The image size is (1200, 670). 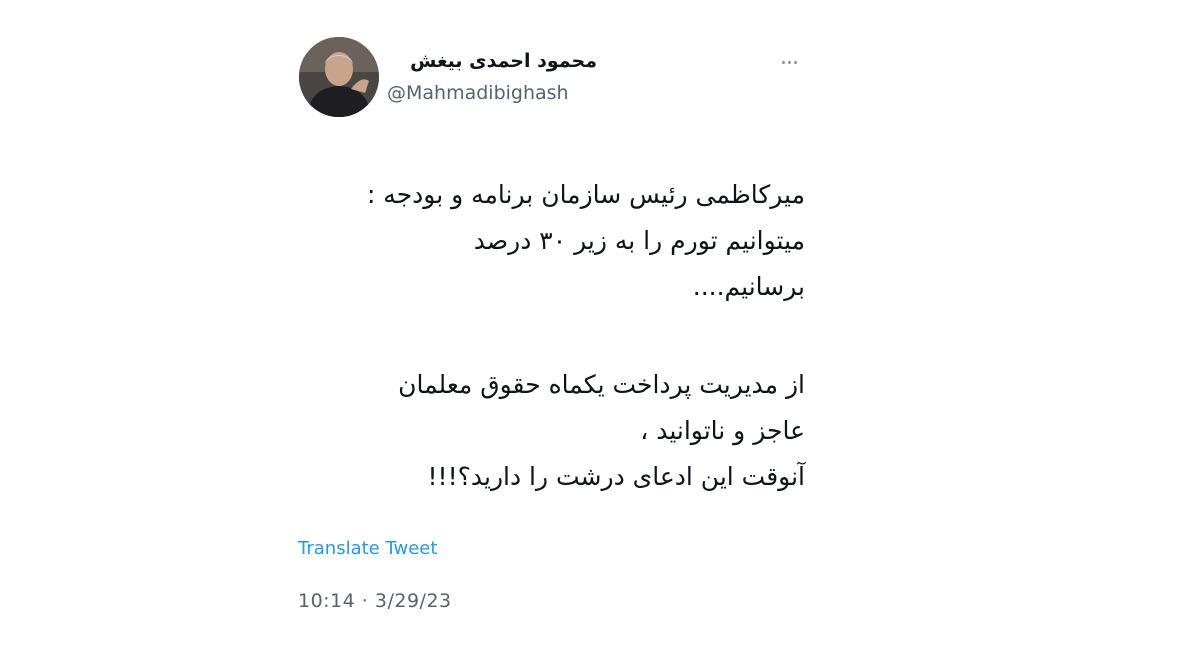 What do you see at coordinates (503, 61) in the screenshot?
I see `author-display-name: محمود احمدی بیغش` at bounding box center [503, 61].